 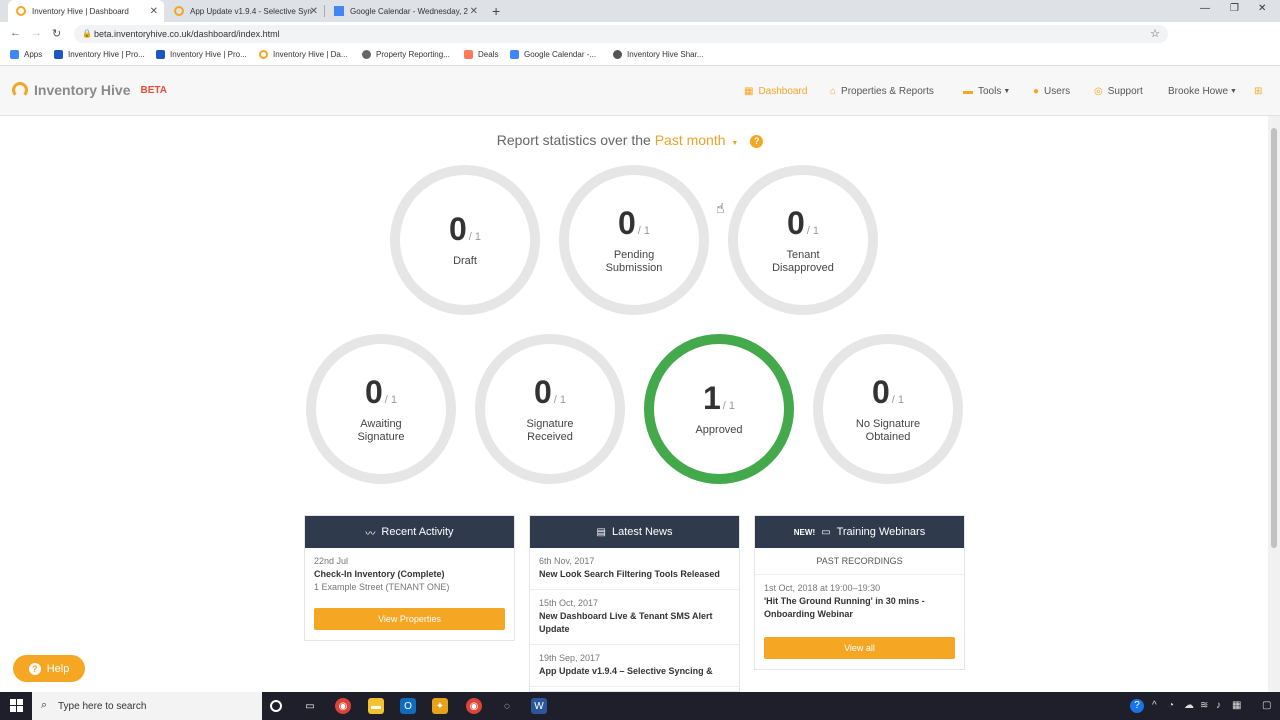 I want to click on support-icon: ◎, so click(x=1098, y=91).